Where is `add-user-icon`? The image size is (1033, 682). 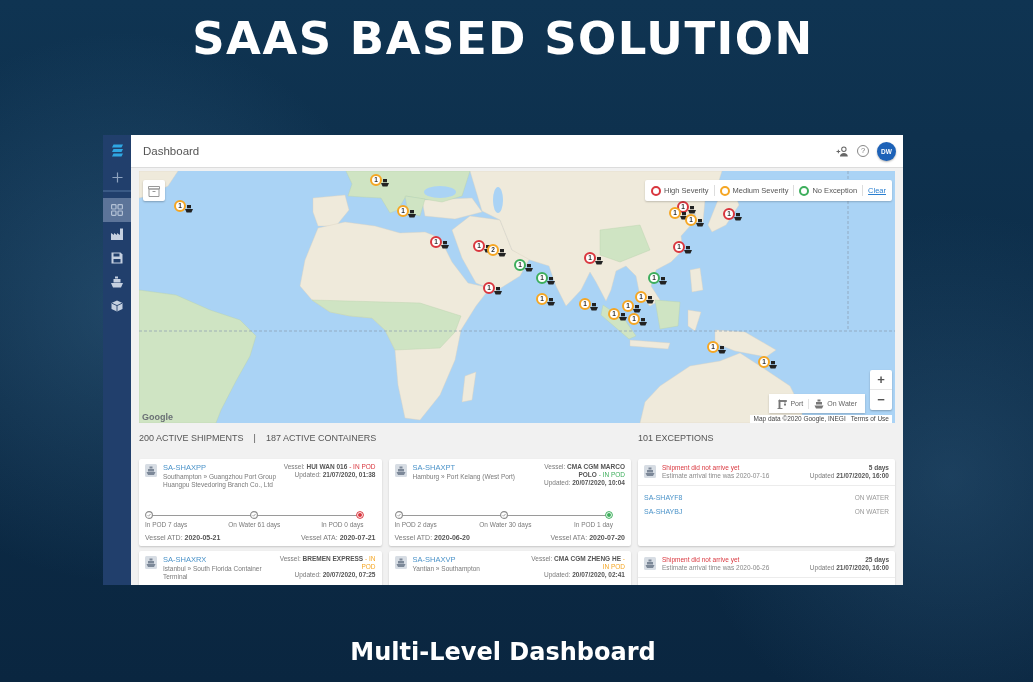
add-user-icon is located at coordinates (842, 151).